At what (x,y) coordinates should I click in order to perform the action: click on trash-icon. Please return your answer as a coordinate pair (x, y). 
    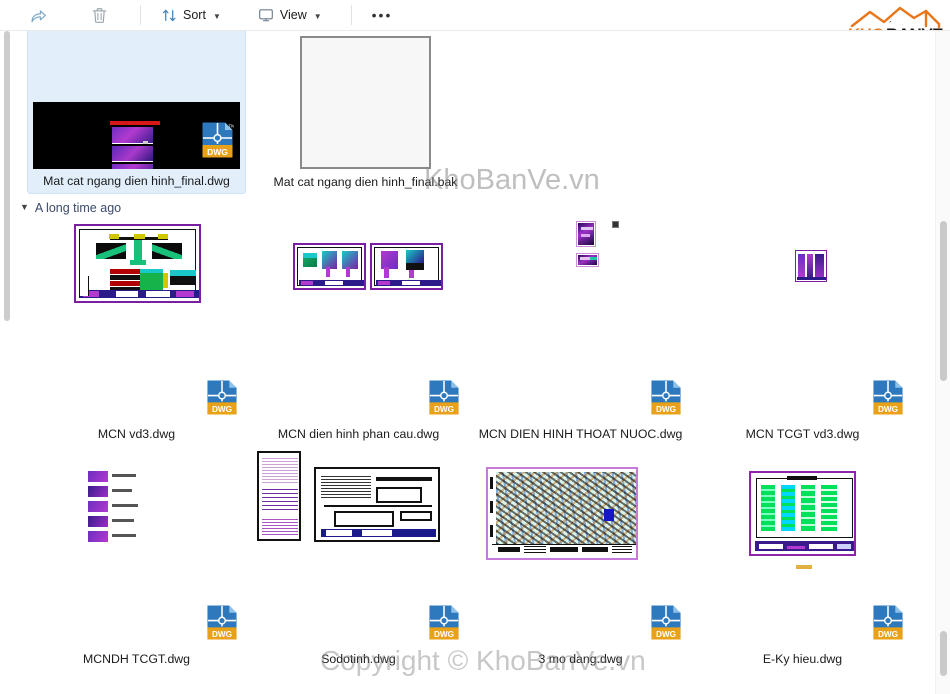
    Looking at the image, I should click on (99, 15).